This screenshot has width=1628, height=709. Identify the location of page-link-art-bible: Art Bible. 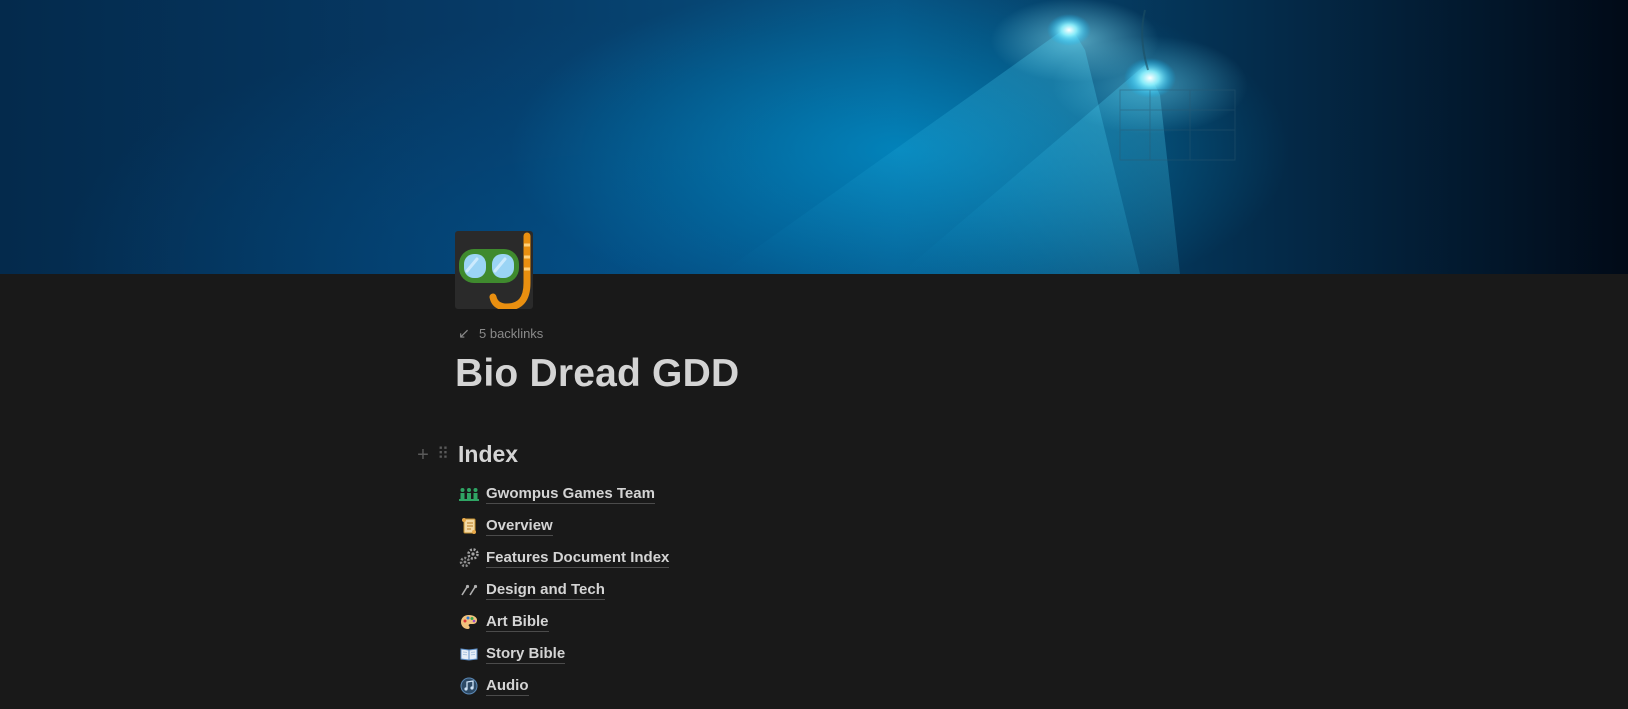
(564, 622).